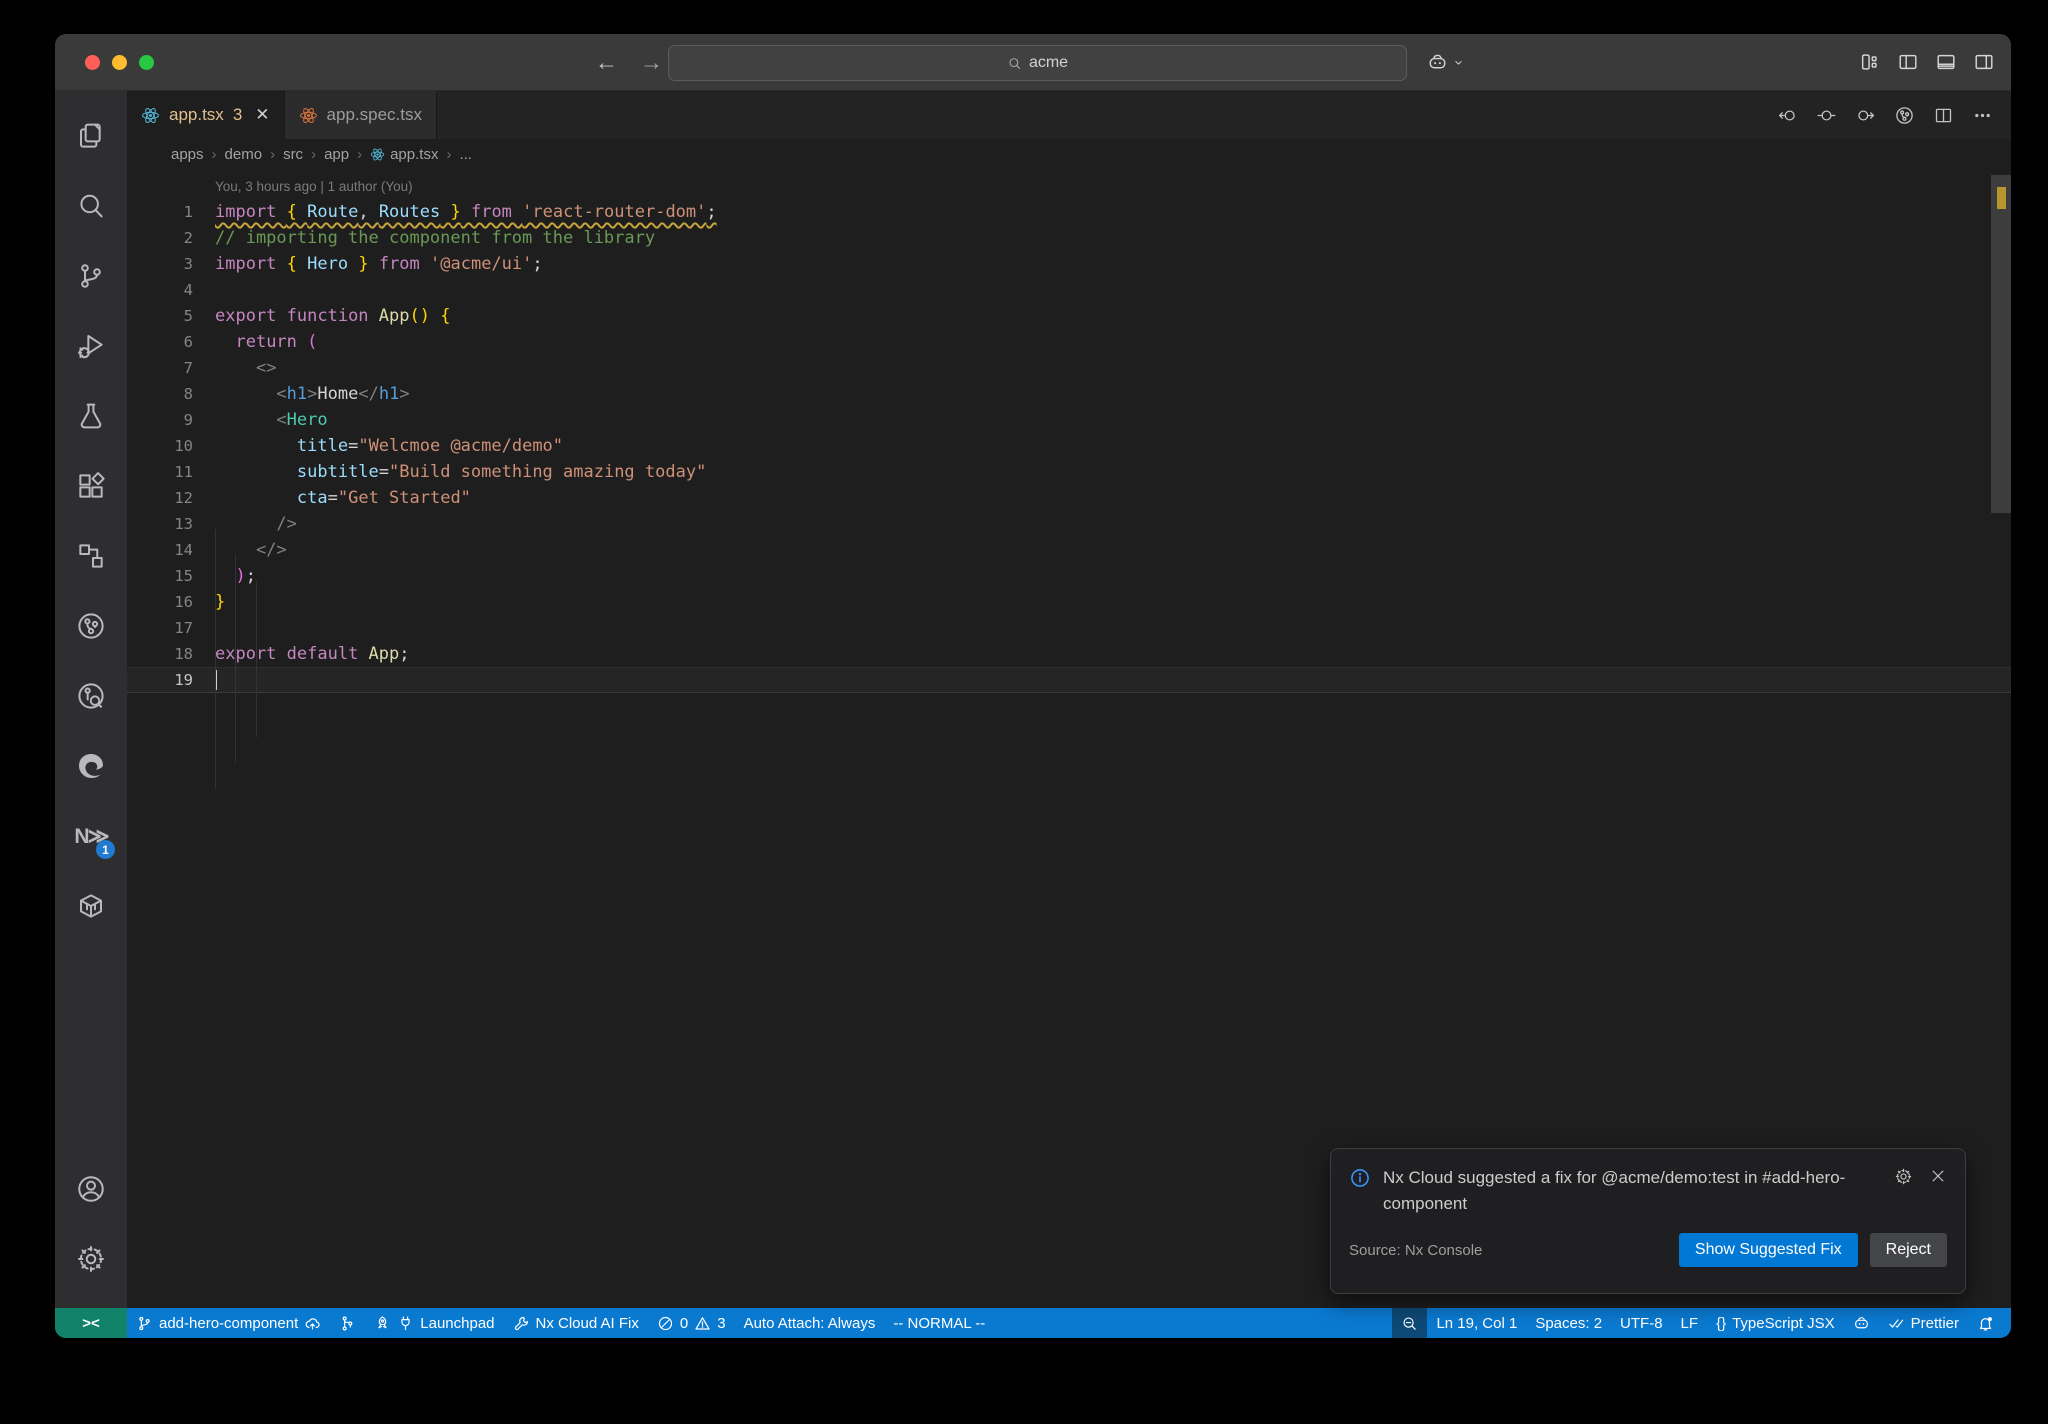 The height and width of the screenshot is (1424, 2048). What do you see at coordinates (91, 416) in the screenshot?
I see `activity-bar-item-testing` at bounding box center [91, 416].